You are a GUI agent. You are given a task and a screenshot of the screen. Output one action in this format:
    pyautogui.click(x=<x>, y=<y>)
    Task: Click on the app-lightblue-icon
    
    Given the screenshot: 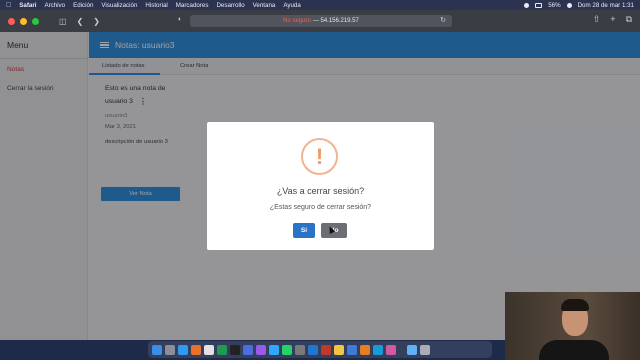 What is the action you would take?
    pyautogui.click(x=274, y=349)
    